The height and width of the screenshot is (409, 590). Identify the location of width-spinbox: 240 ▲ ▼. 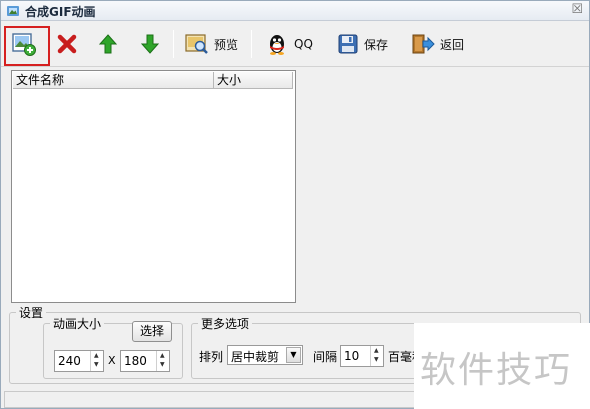
(79, 361).